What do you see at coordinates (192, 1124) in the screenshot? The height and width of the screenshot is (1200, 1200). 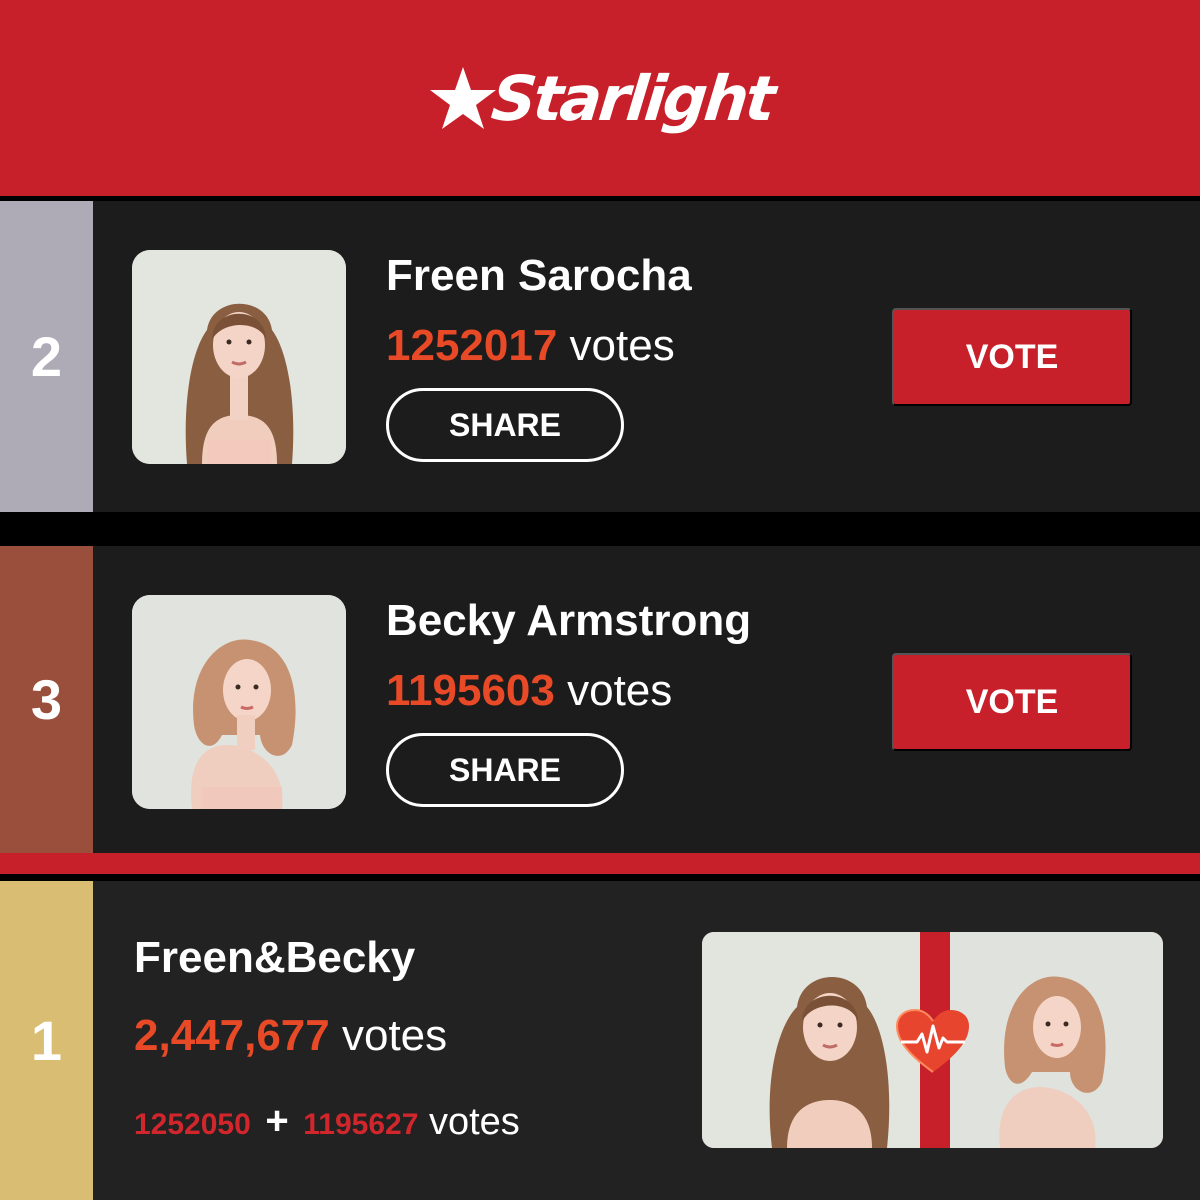 I see `vote-part-a: 1252050` at bounding box center [192, 1124].